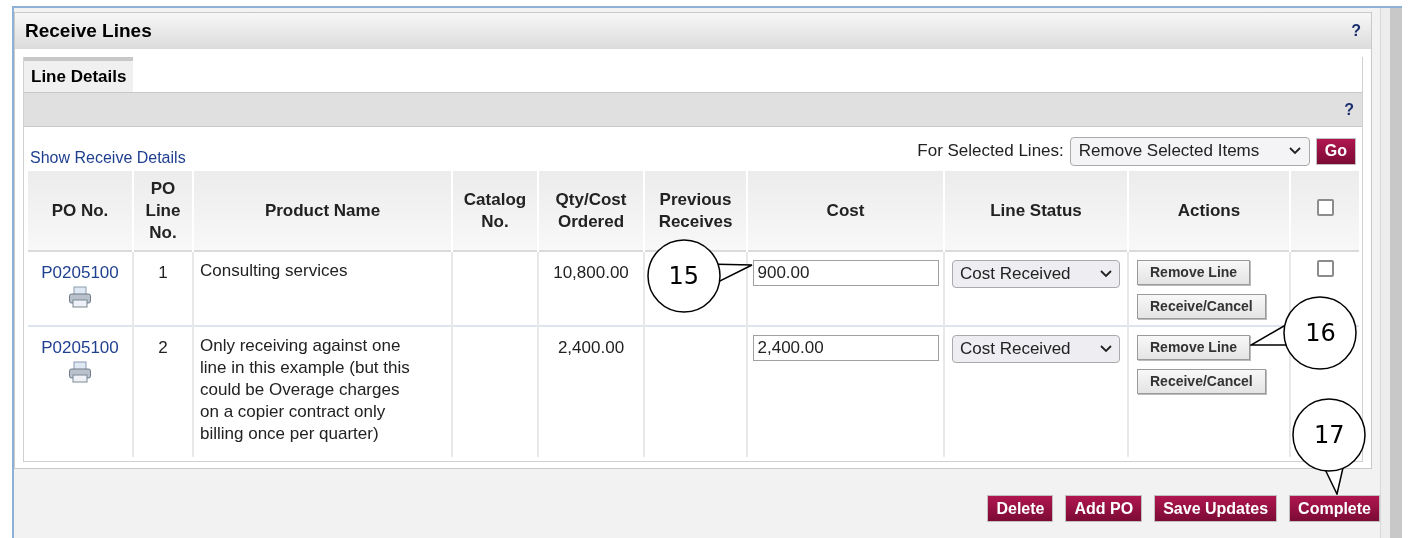 This screenshot has width=1416, height=538. Describe the element at coordinates (1320, 333) in the screenshot. I see `callout-number: 16` at that location.